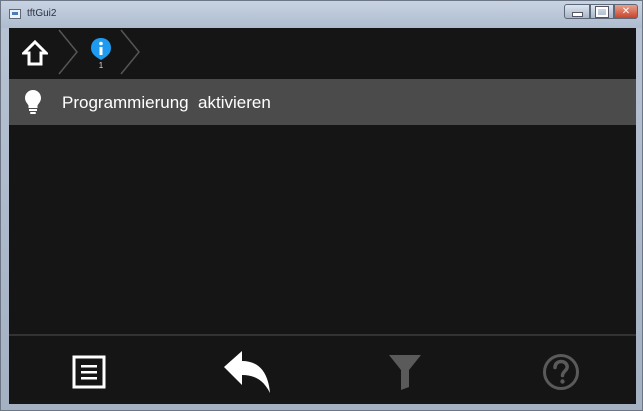 The image size is (643, 411). I want to click on home-icon, so click(35, 53).